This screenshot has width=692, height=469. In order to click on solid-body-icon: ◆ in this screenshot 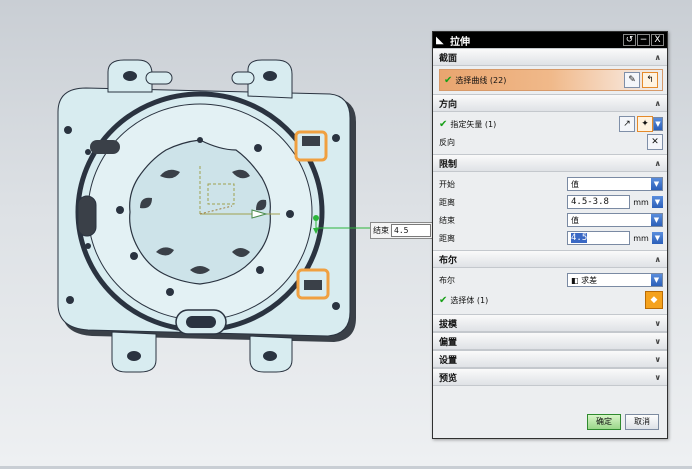, I will do `click(654, 300)`.